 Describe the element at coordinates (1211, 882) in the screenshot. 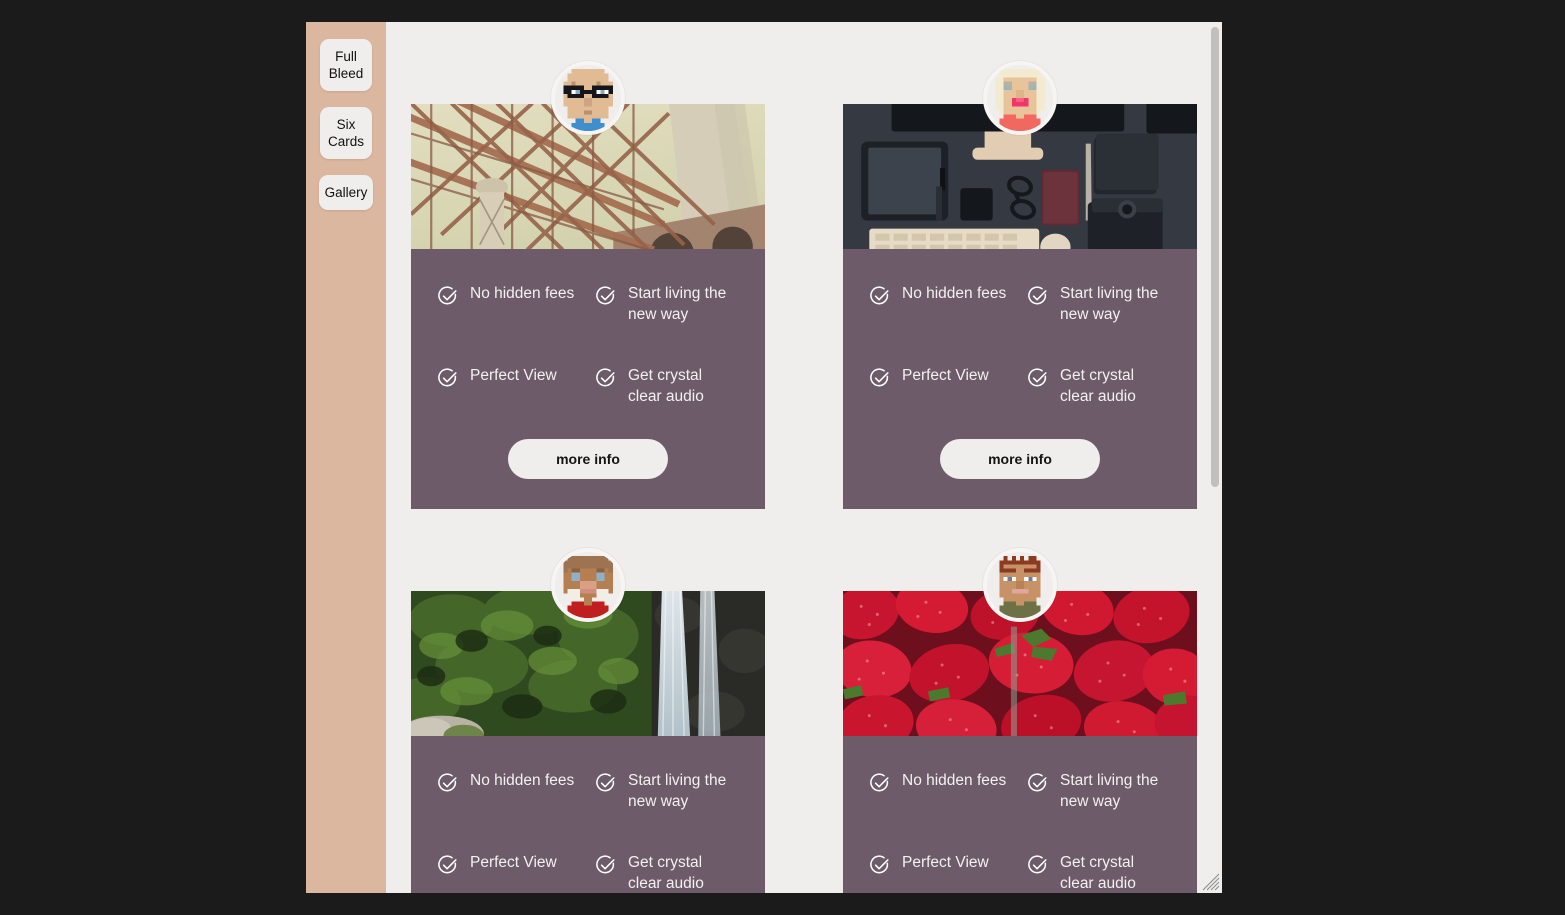

I see `resize-grip` at that location.